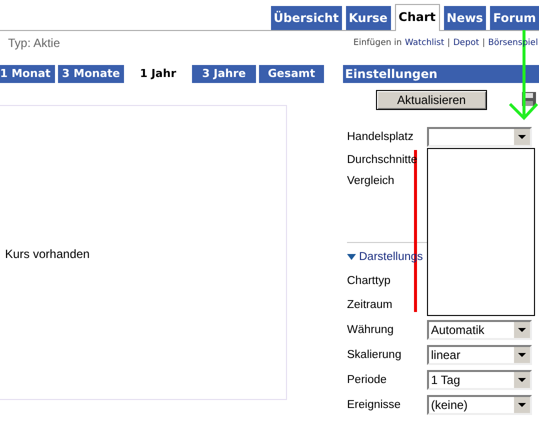  What do you see at coordinates (367, 380) in the screenshot?
I see `setting-label: Periode` at bounding box center [367, 380].